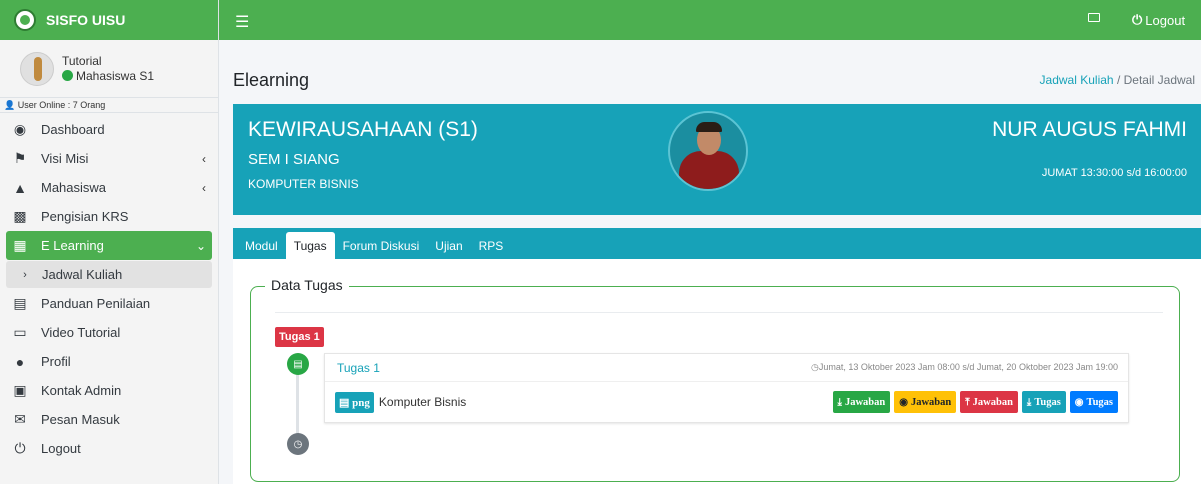  Describe the element at coordinates (109, 303) in the screenshot. I see `sidebar-item-panduan-penilaian: ▤ Panduan Penilaian` at that location.